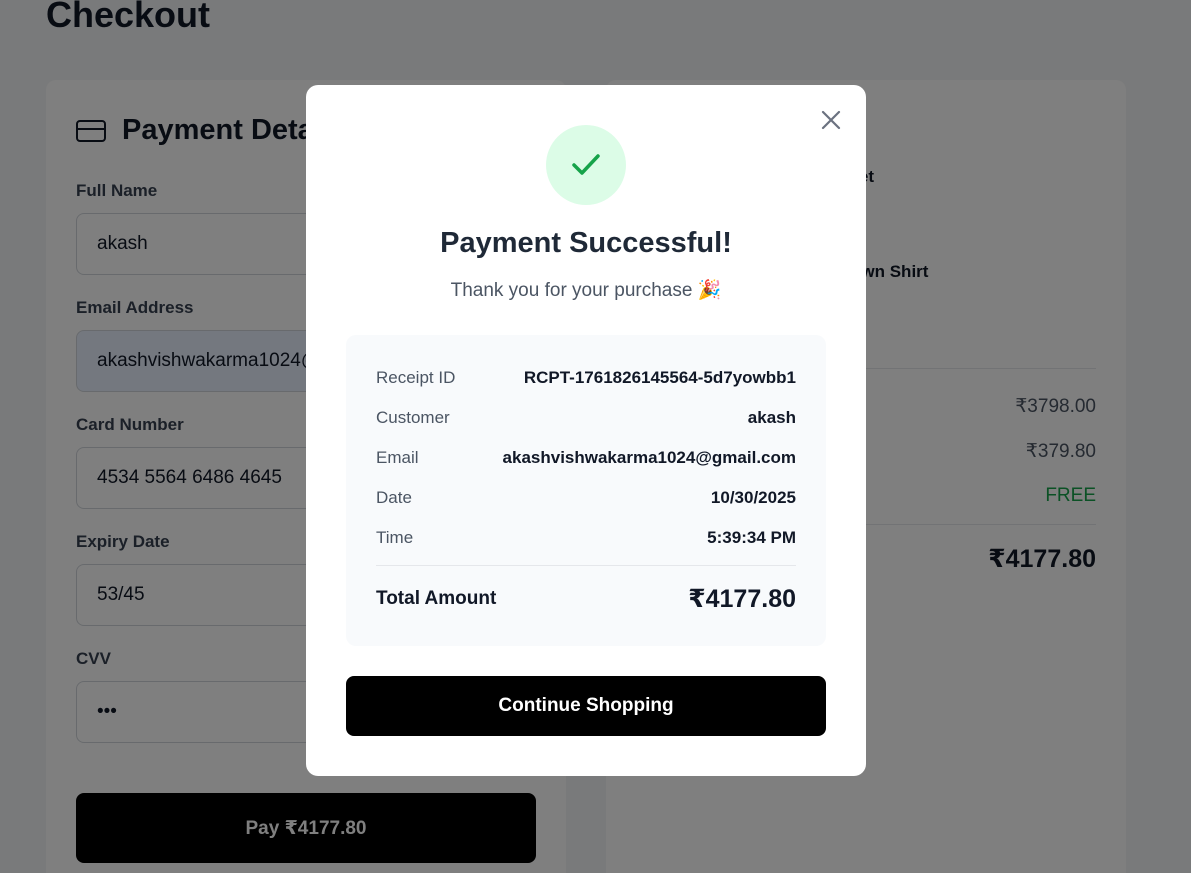 The image size is (1191, 873). Describe the element at coordinates (394, 497) in the screenshot. I see `date-label: Date` at that location.